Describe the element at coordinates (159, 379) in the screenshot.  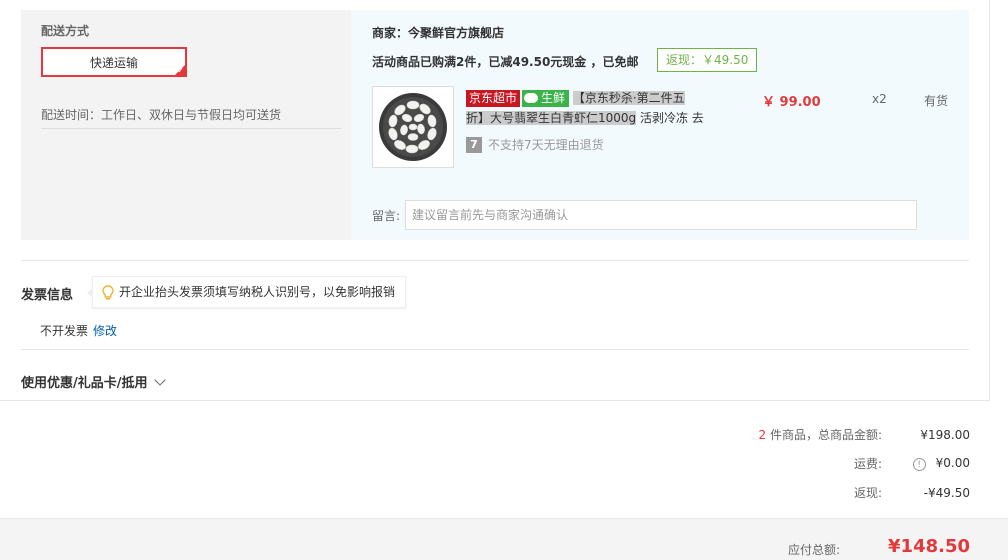
I see `chevron-down-icon` at that location.